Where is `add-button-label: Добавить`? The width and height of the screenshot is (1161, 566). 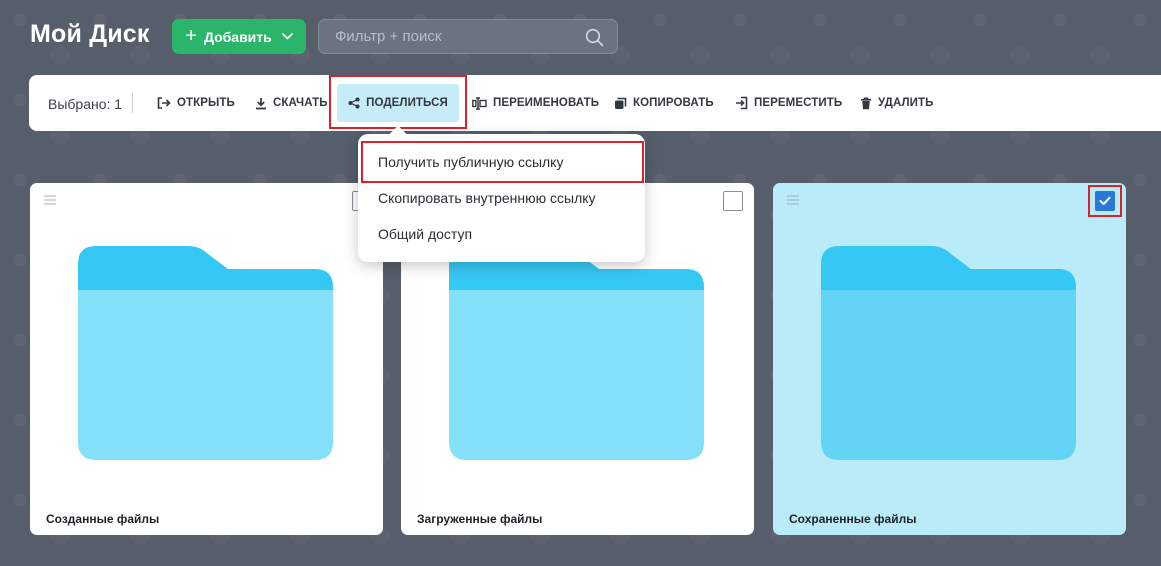 add-button-label: Добавить is located at coordinates (237, 36).